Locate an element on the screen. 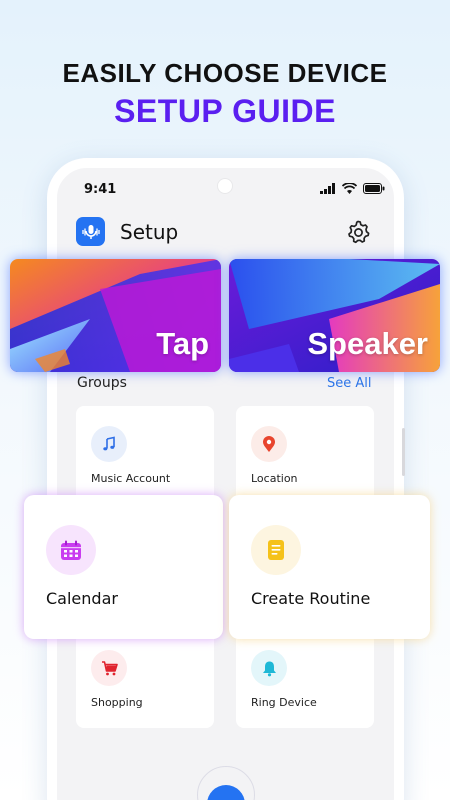  voice-assistant-icon is located at coordinates (90, 231).